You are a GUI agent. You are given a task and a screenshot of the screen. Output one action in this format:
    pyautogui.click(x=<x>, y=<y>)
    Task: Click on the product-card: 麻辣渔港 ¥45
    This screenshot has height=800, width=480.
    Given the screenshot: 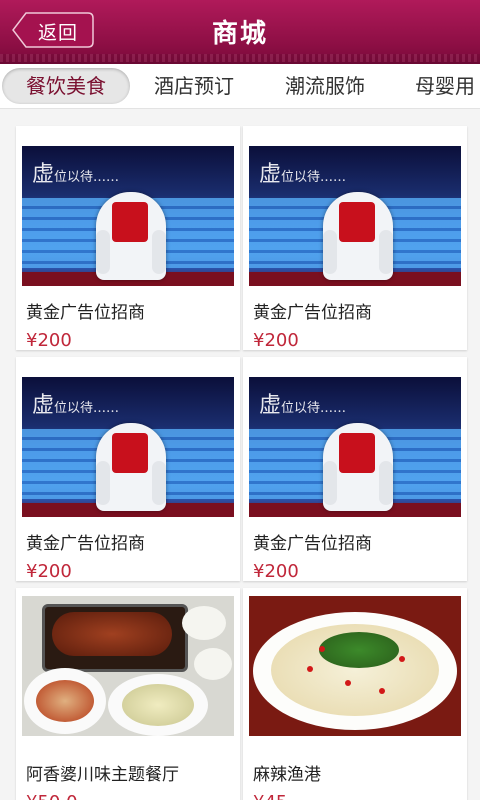 What is the action you would take?
    pyautogui.click(x=355, y=694)
    